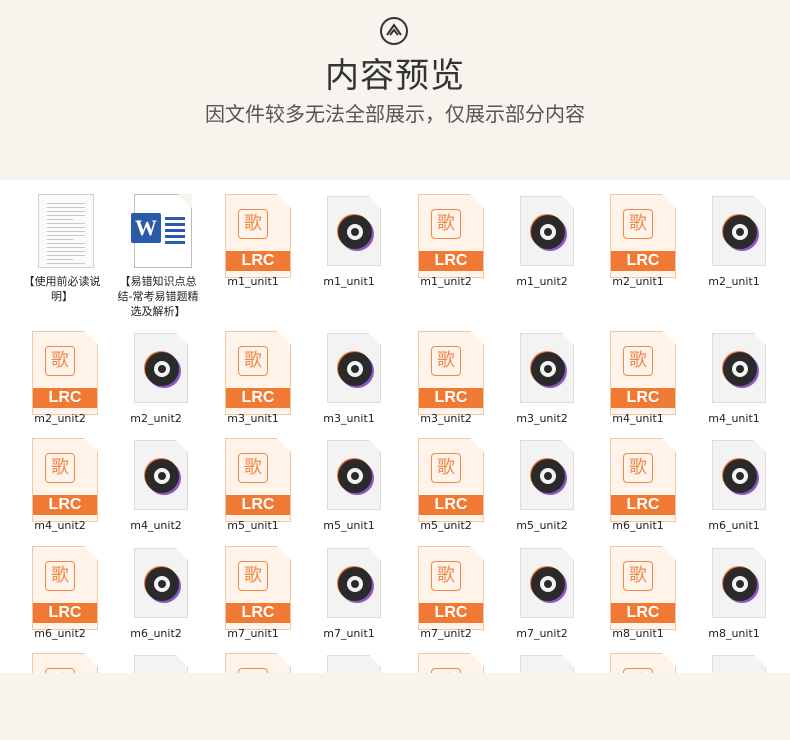 The height and width of the screenshot is (740, 790). What do you see at coordinates (349, 255) in the screenshot?
I see `file-item: m1_unit1` at bounding box center [349, 255].